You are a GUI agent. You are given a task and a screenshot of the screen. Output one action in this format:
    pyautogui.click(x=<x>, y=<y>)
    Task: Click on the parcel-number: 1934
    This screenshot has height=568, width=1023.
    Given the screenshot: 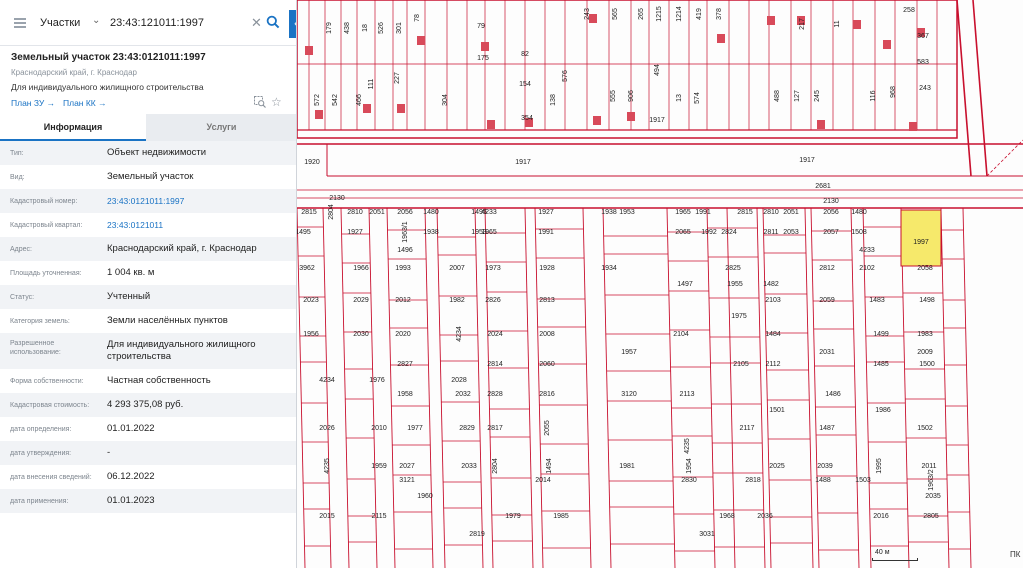 What is the action you would take?
    pyautogui.click(x=609, y=268)
    